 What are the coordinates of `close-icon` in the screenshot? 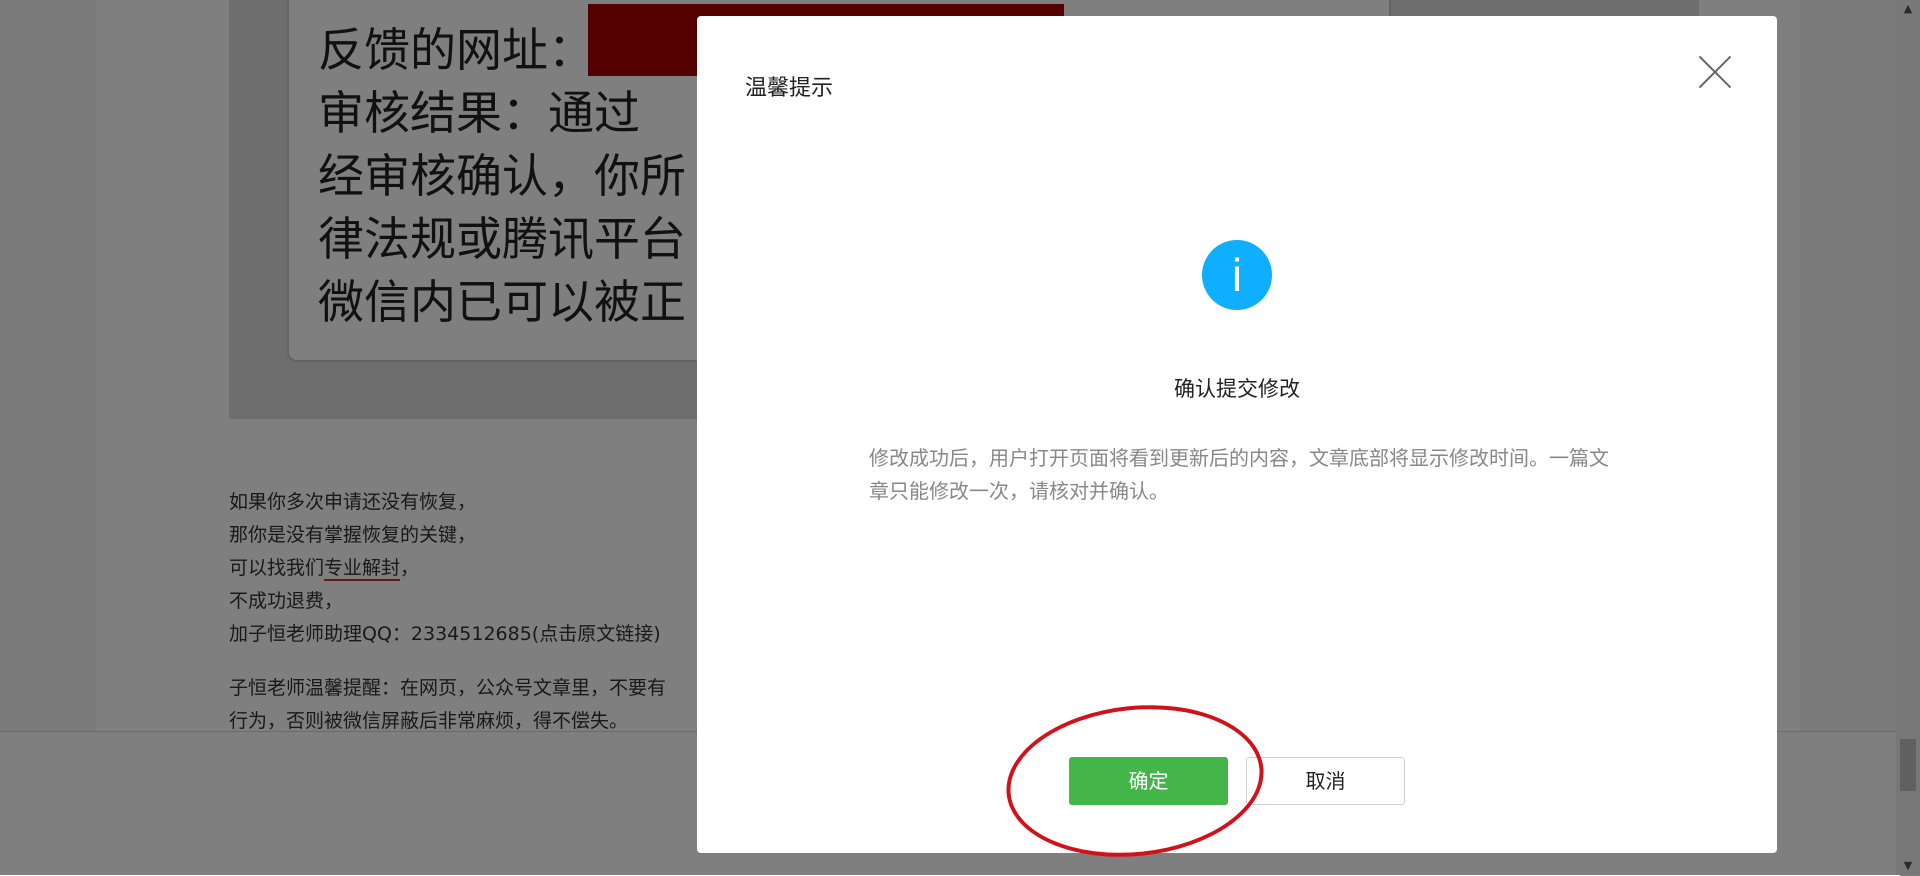 It's located at (1715, 72).